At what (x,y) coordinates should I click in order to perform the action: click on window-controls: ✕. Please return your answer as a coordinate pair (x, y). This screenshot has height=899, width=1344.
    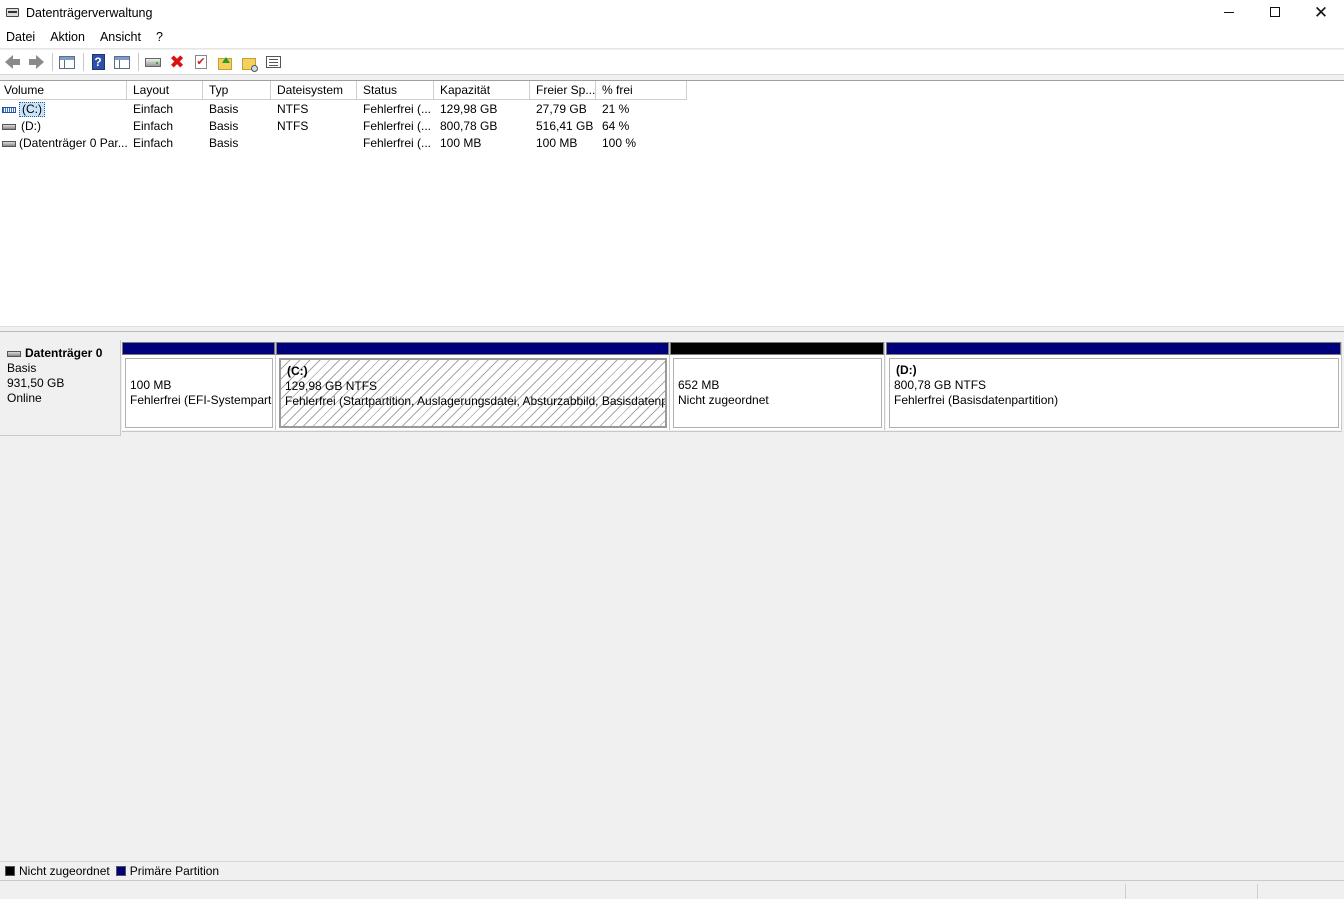
    Looking at the image, I should click on (1275, 13).